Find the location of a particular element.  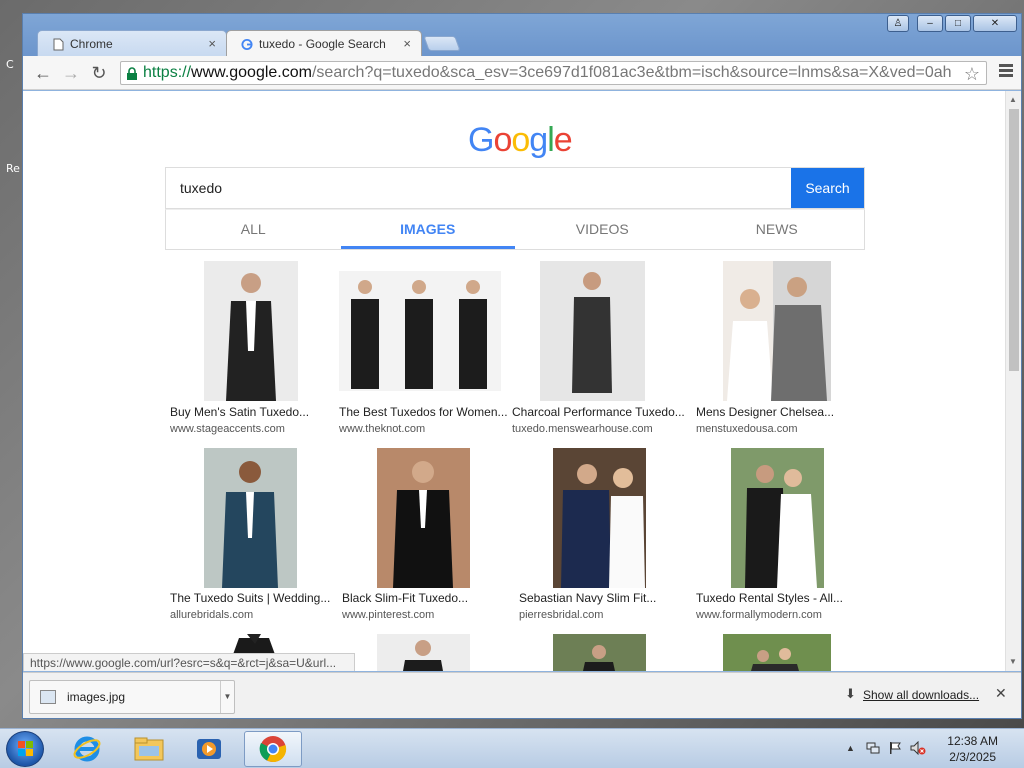

scroll-down-icon: ▼ is located at coordinates (1013, 661).